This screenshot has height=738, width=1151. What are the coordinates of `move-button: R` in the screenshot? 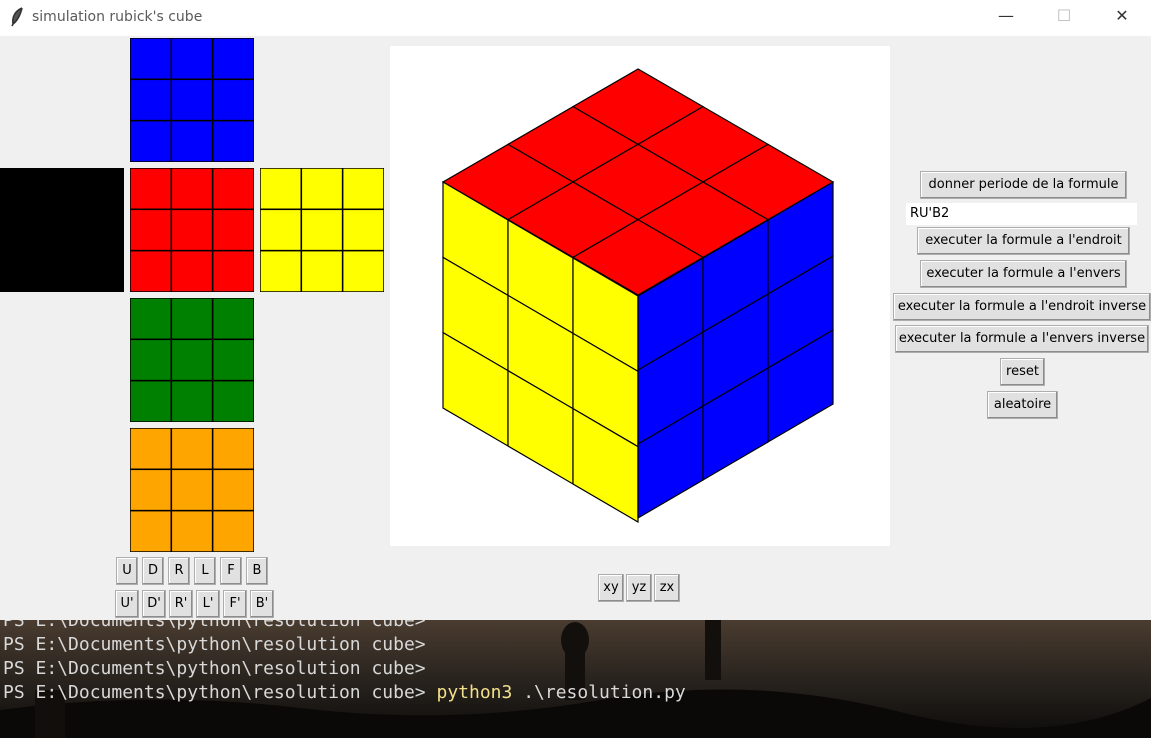 It's located at (179, 571).